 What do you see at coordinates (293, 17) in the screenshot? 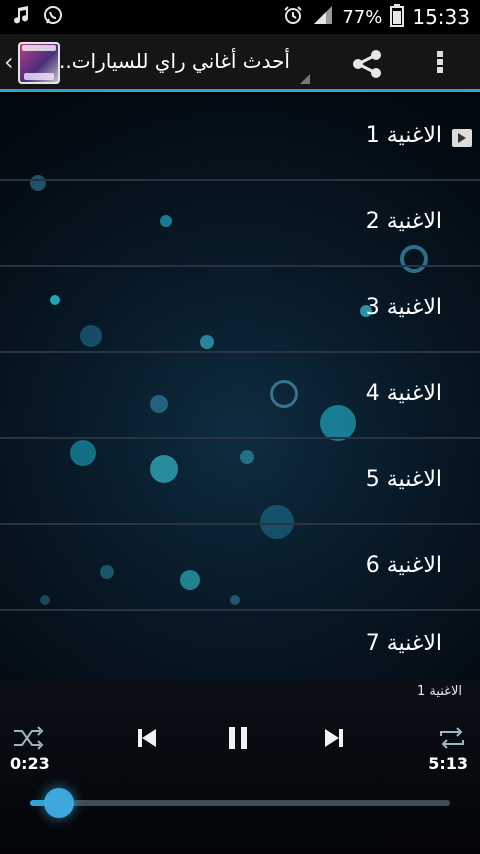
I see `alarm-icon` at bounding box center [293, 17].